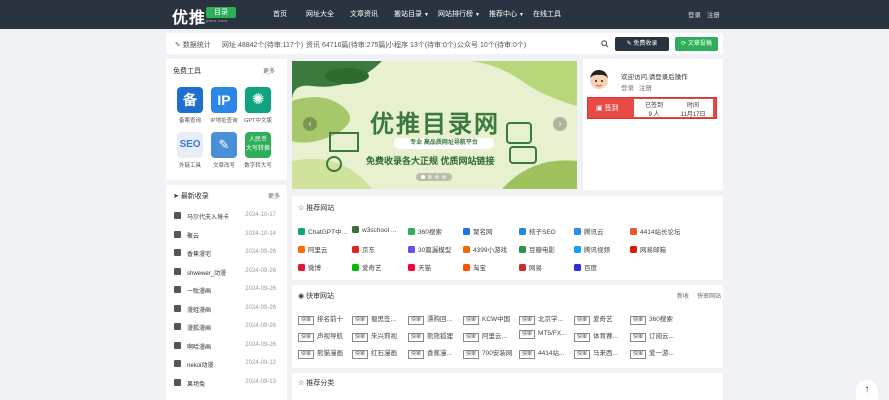 The image size is (889, 400). I want to click on carousel-prev-button: ‹, so click(310, 124).